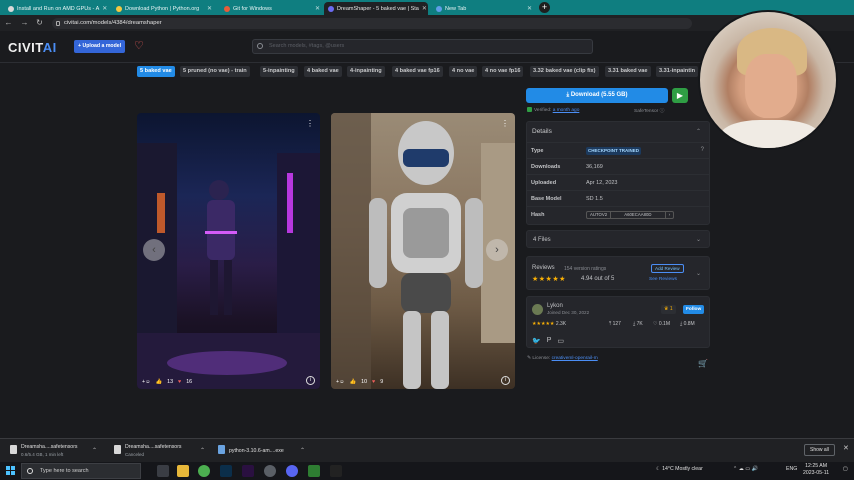 The image size is (854, 480). What do you see at coordinates (575, 358) in the screenshot?
I see `license-link: creativeml-openrail-m` at bounding box center [575, 358].